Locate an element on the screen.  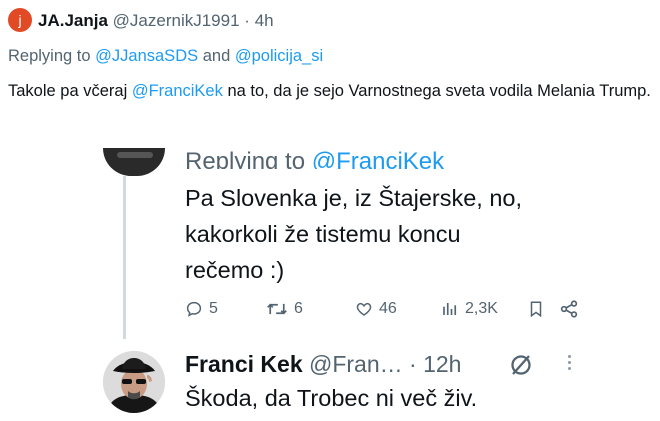
avatar-letter: j is located at coordinates (20, 20).